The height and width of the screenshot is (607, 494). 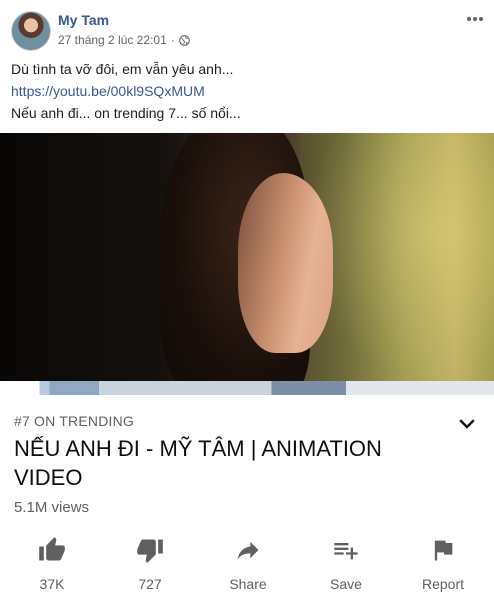 What do you see at coordinates (31, 31) in the screenshot?
I see `avatar` at bounding box center [31, 31].